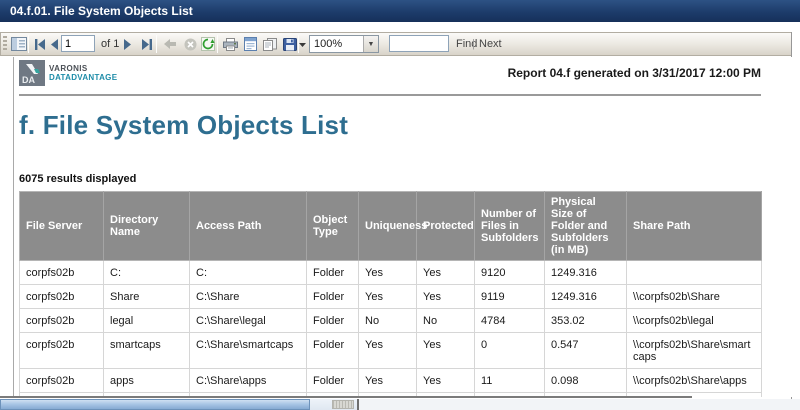 Image resolution: width=800 pixels, height=410 pixels. Describe the element at coordinates (358, 404) in the screenshot. I see `scrollbar-divider` at that location.